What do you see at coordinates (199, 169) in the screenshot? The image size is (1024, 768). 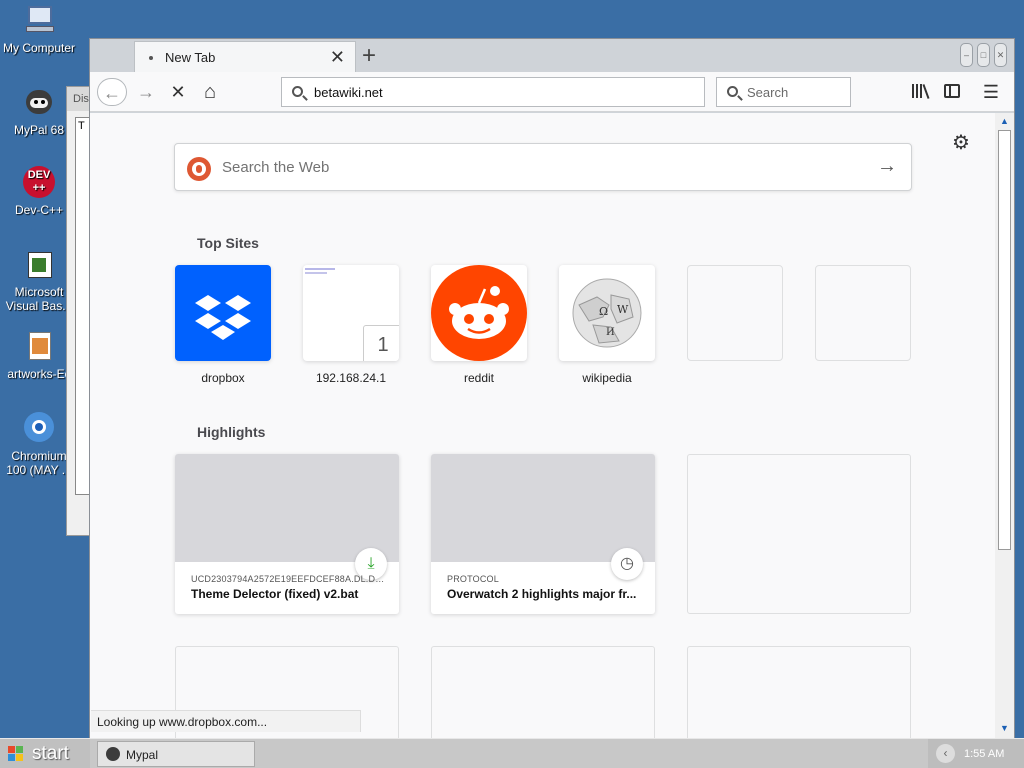 I see `duckduckgo-icon` at bounding box center [199, 169].